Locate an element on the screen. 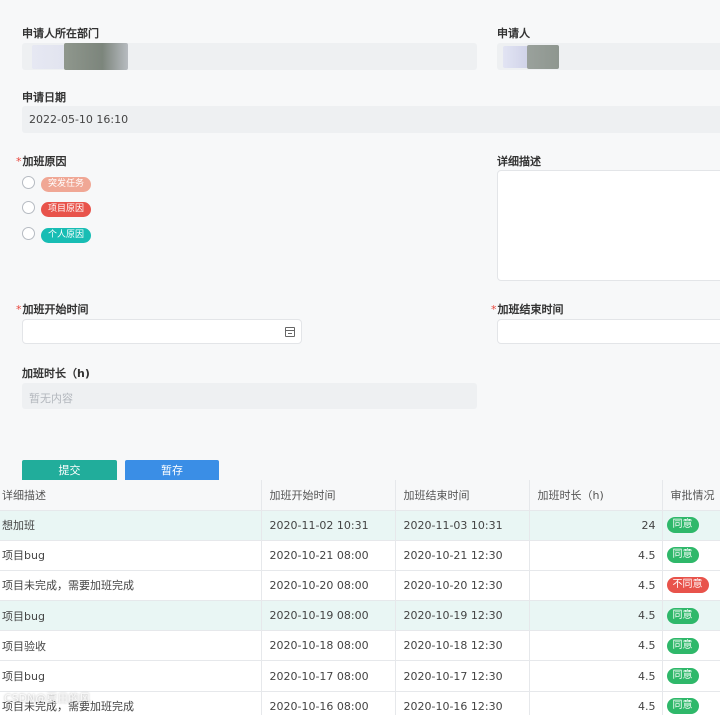 This screenshot has height=715, width=720. start-time-label: *加班开始时间 is located at coordinates (52, 309).